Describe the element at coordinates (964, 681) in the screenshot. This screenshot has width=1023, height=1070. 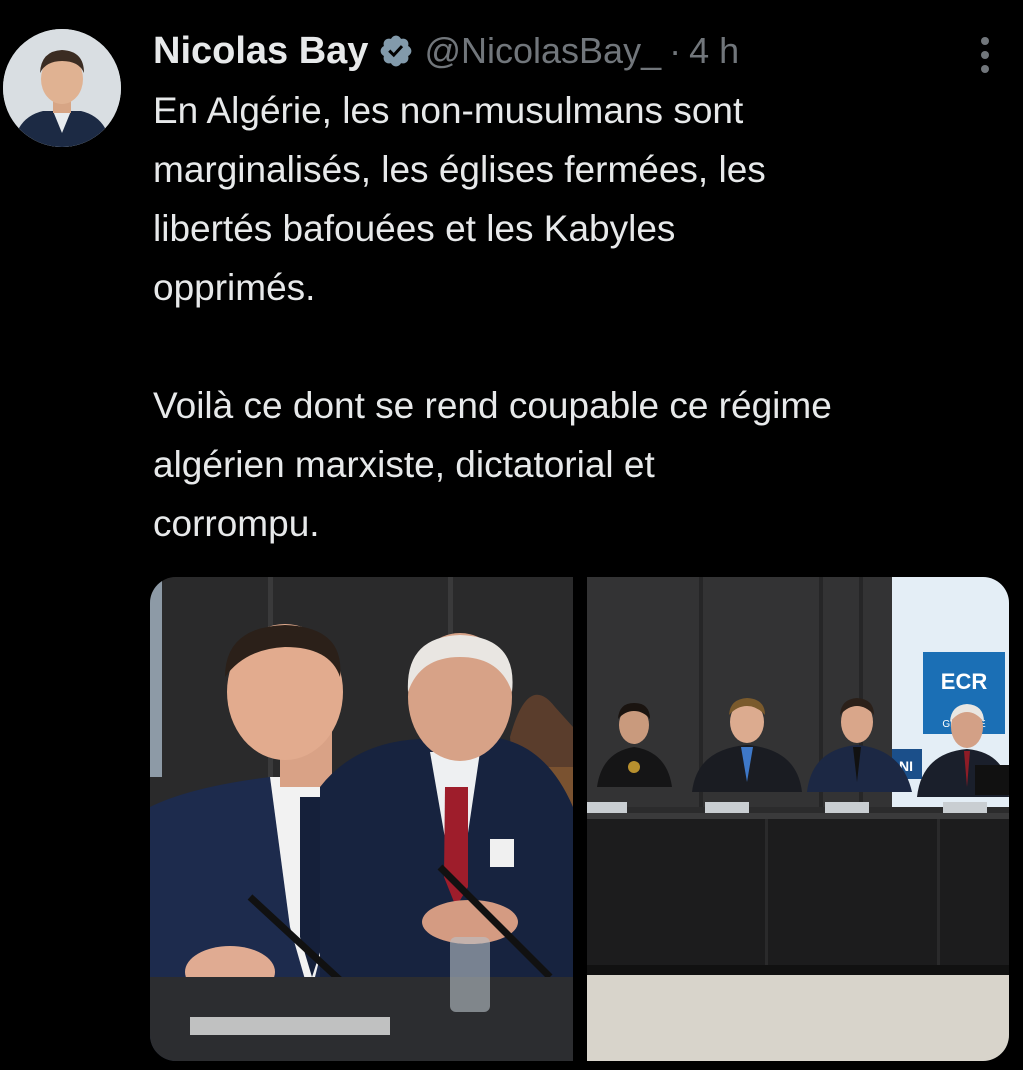
I see `ecr-logo-text: ECR` at that location.